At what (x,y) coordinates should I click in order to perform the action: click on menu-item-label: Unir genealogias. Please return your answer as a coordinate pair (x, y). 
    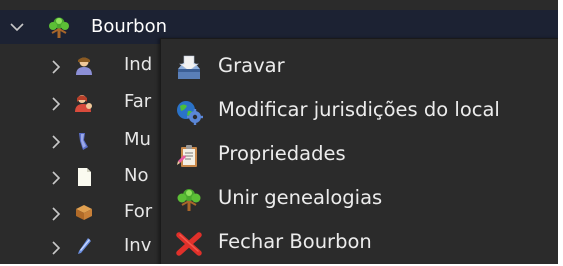
    Looking at the image, I should click on (300, 197).